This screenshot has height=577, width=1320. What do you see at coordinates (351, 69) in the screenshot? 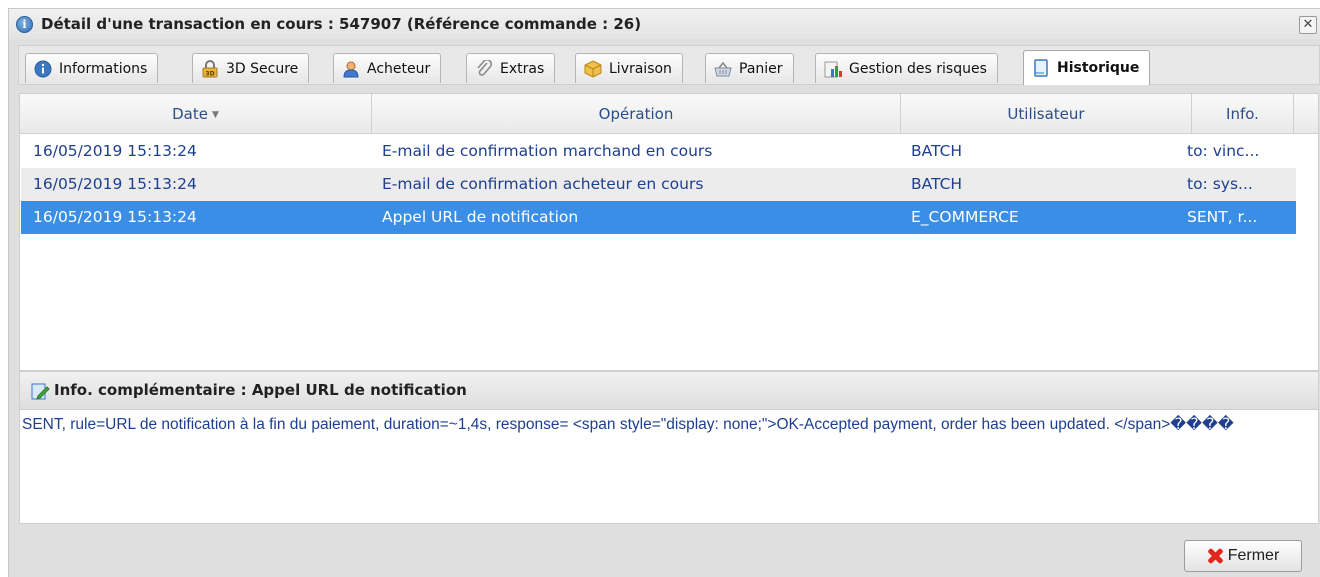
I see `buyer-user-icon` at bounding box center [351, 69].